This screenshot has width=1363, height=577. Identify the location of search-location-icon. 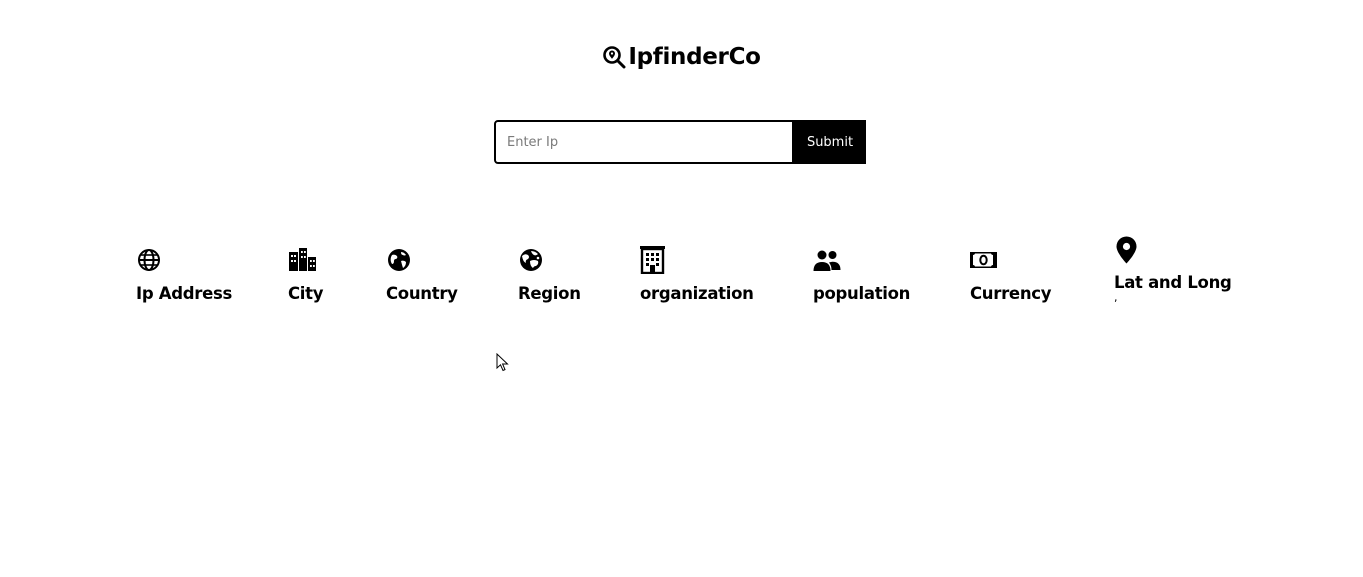
(614, 57).